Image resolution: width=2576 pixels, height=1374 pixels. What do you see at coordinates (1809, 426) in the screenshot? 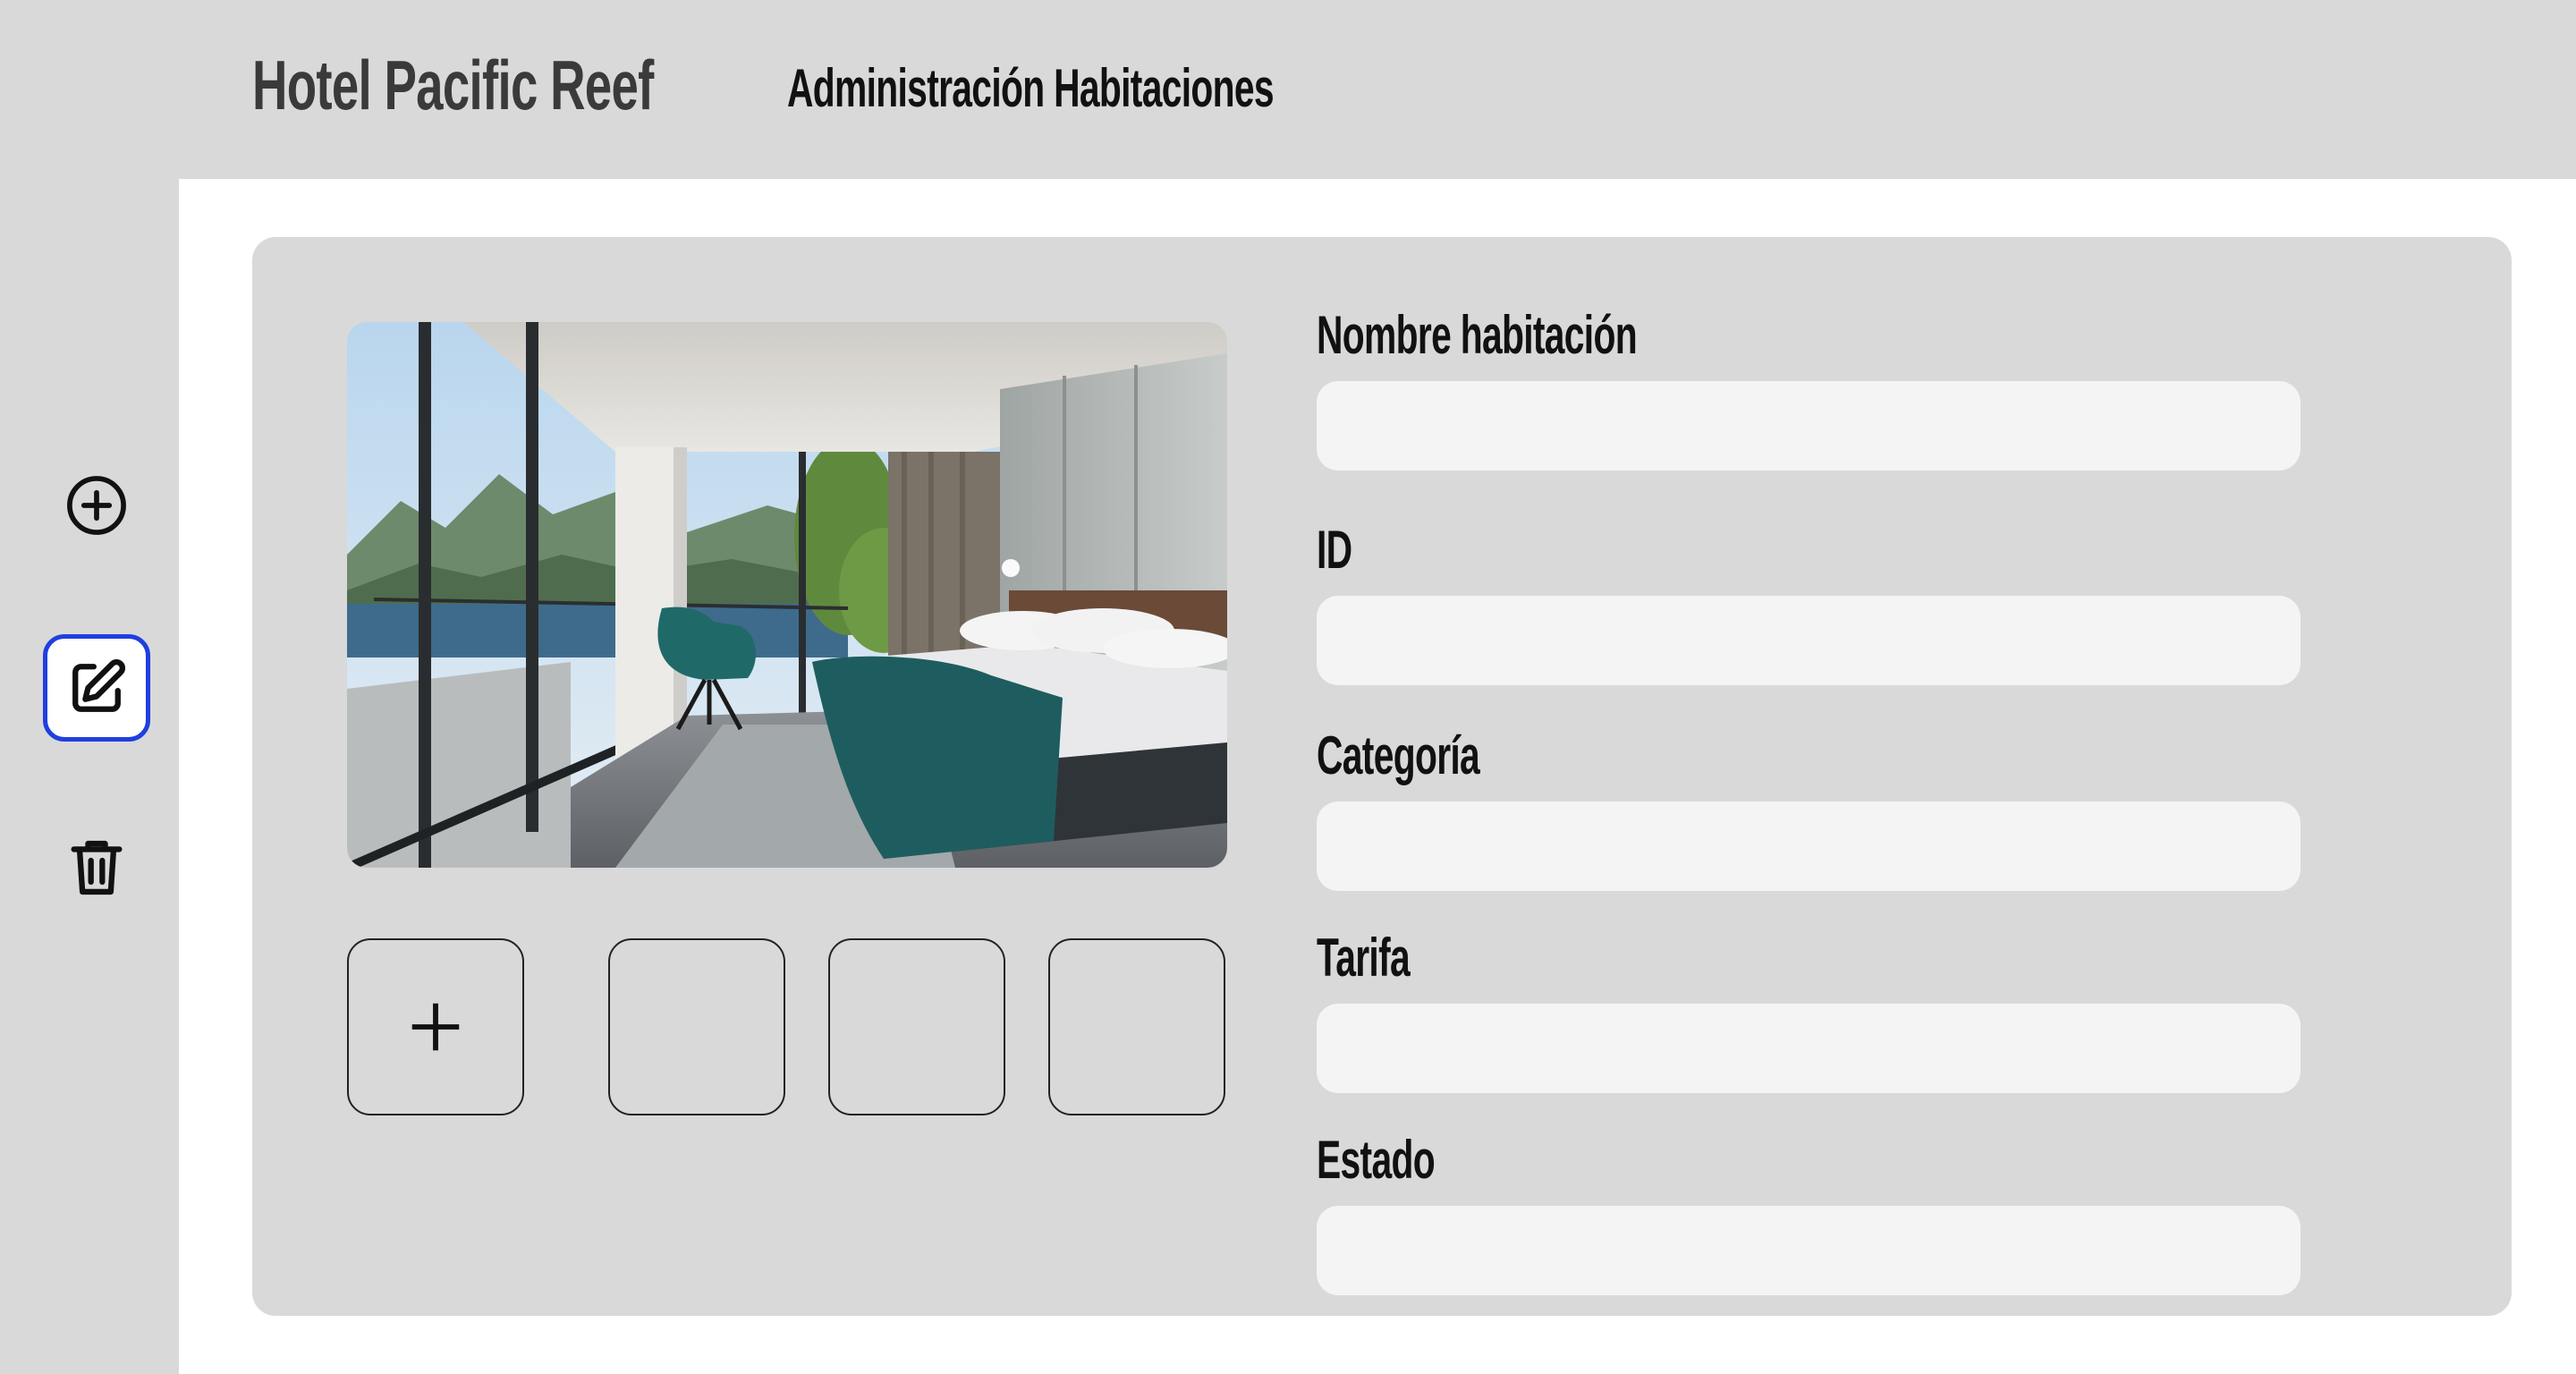
I see `room-name-field` at bounding box center [1809, 426].